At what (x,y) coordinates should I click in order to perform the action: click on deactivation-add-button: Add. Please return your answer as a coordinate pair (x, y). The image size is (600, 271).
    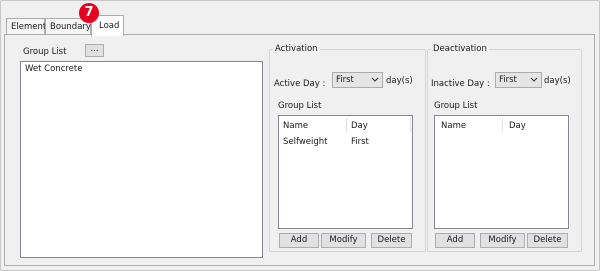
    Looking at the image, I should click on (455, 240).